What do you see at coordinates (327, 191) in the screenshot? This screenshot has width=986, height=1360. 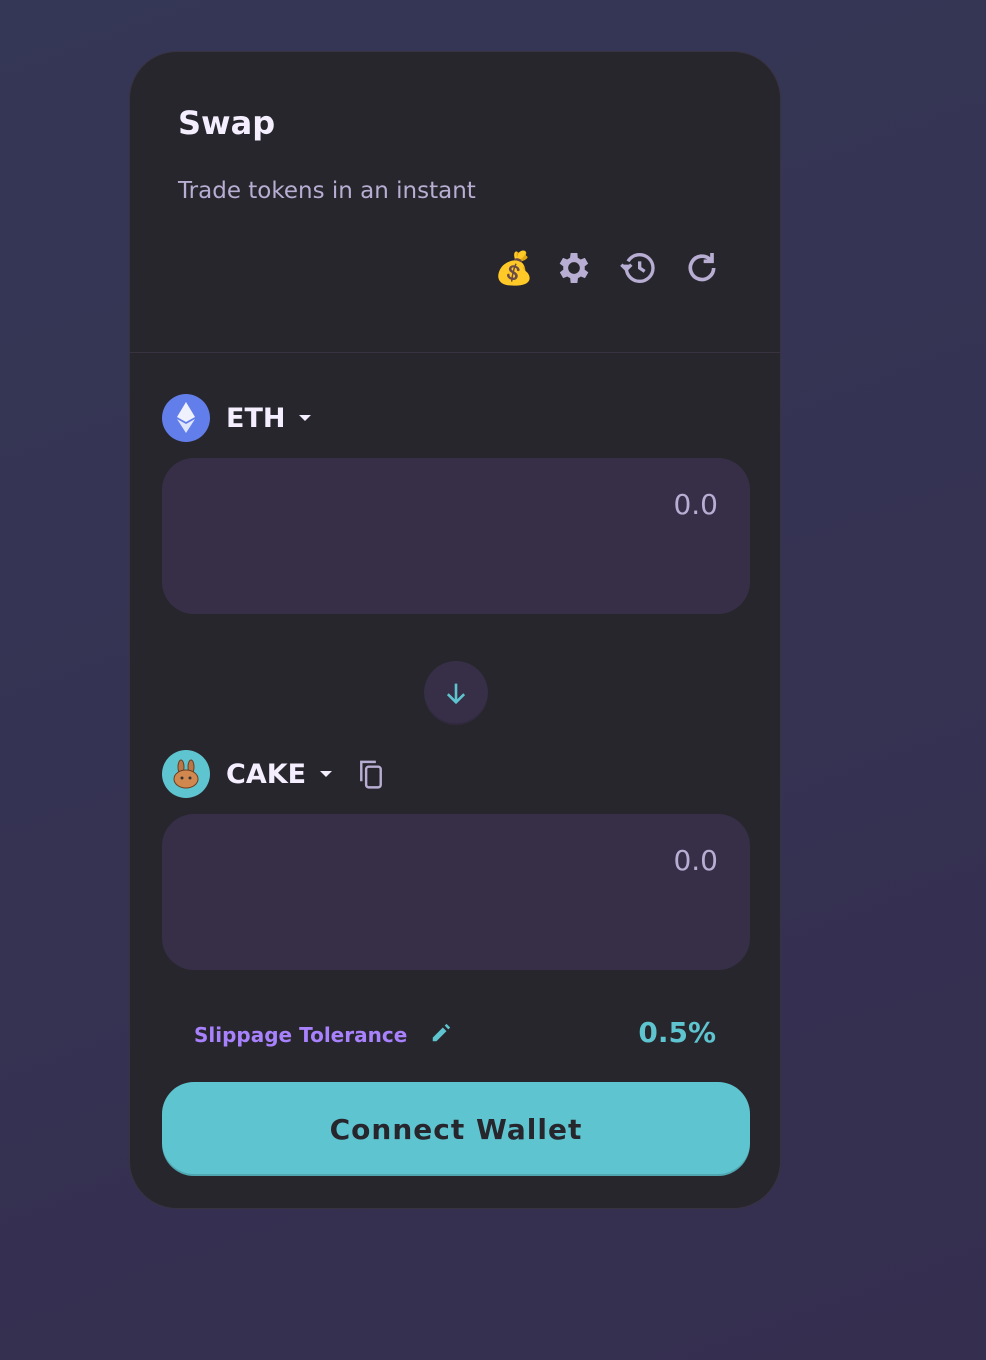 I see `page-subtitle: Trade tokens in an instant` at bounding box center [327, 191].